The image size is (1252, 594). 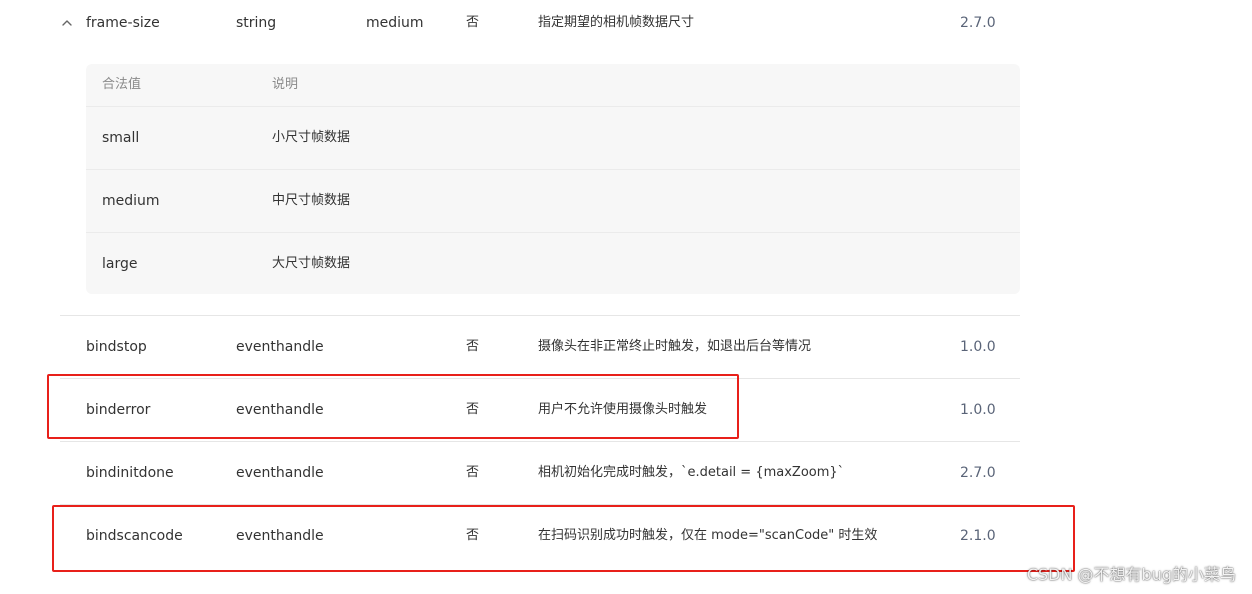 What do you see at coordinates (118, 410) in the screenshot?
I see `attr-name: binderror` at bounding box center [118, 410].